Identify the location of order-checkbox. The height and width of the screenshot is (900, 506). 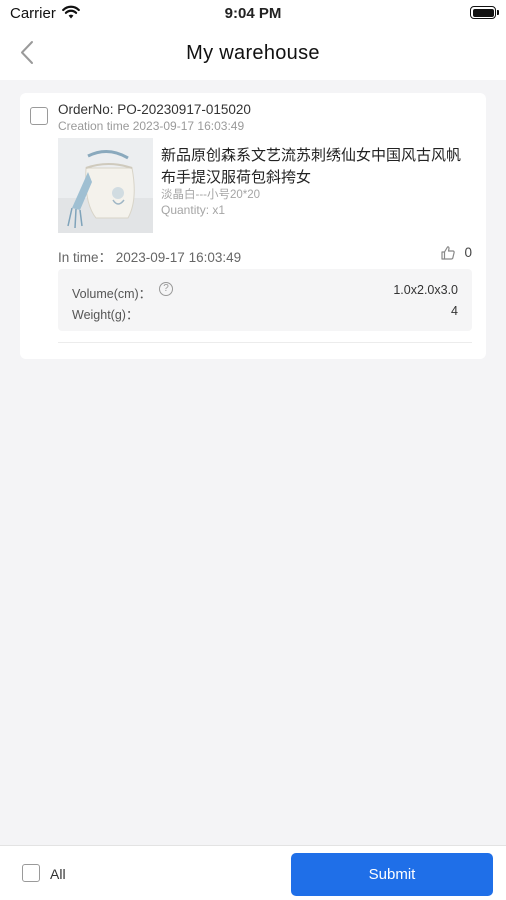
(39, 116).